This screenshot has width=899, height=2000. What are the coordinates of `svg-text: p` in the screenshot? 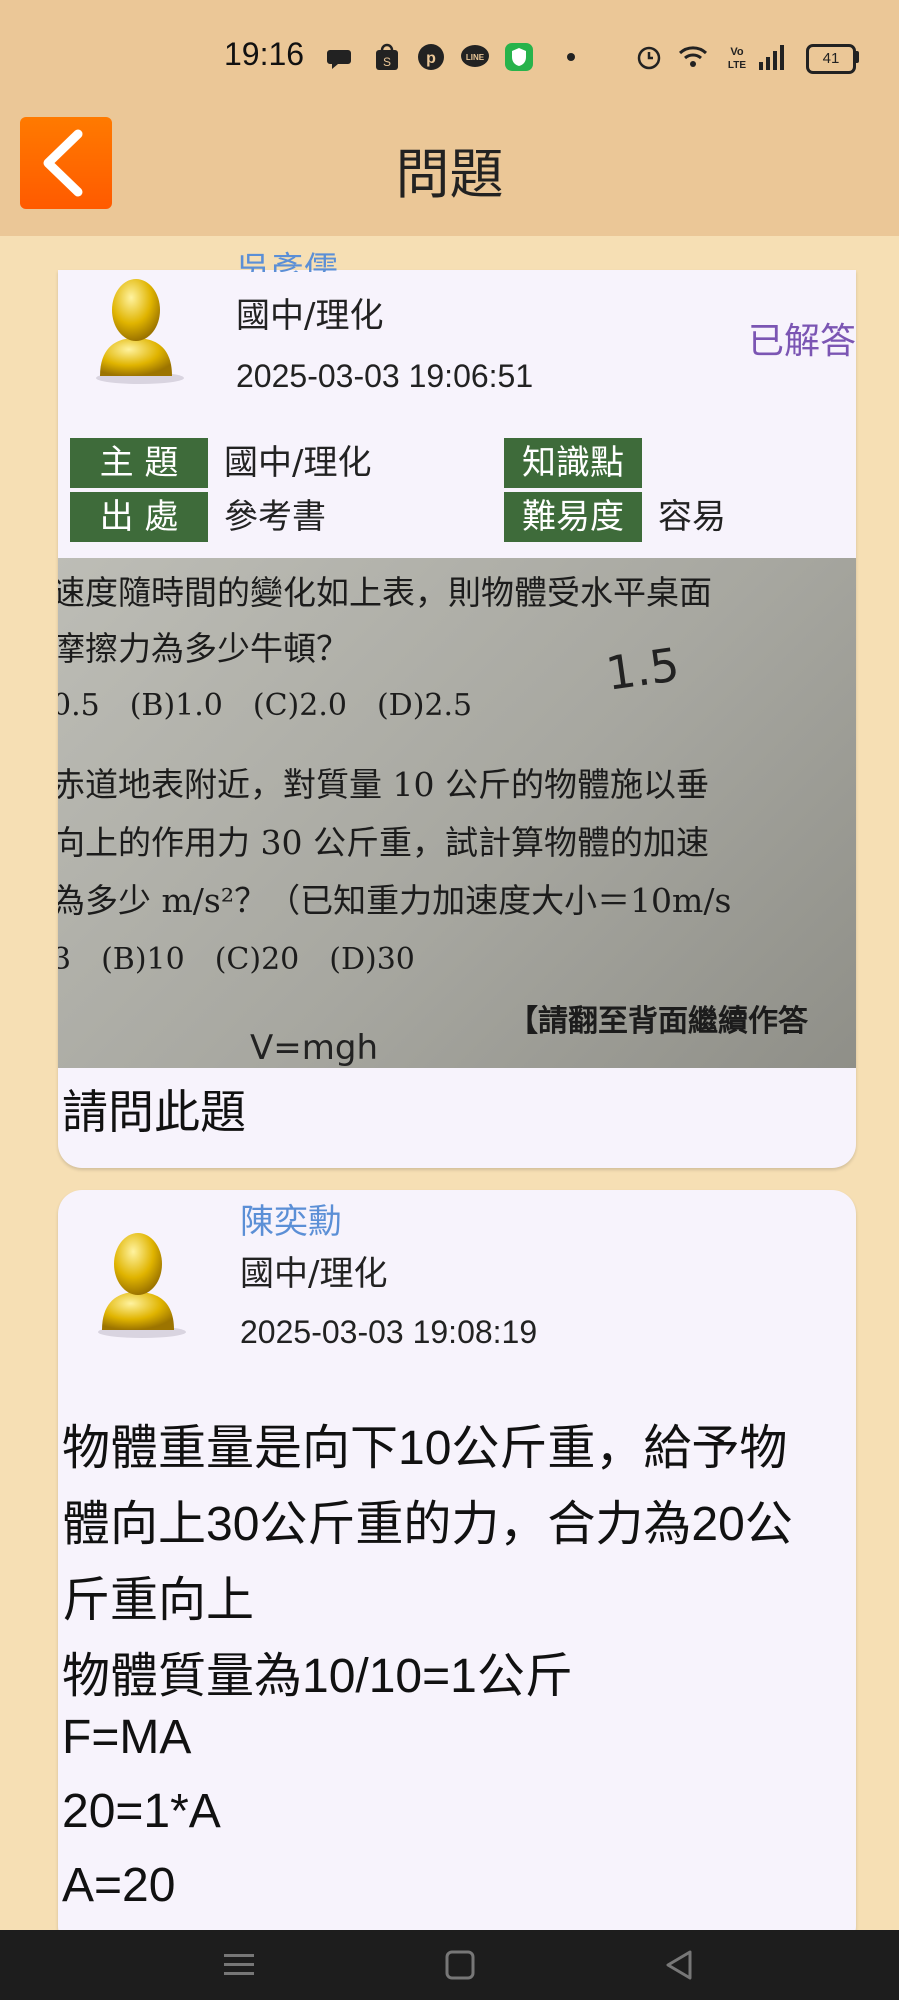 It's located at (431, 58).